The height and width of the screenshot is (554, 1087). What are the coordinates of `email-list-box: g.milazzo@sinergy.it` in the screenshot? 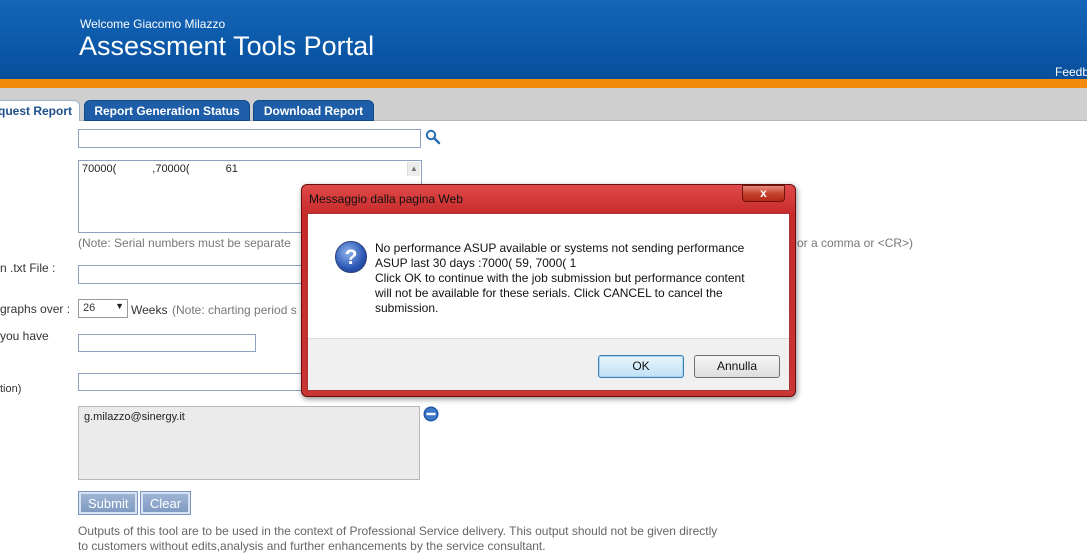 It's located at (249, 443).